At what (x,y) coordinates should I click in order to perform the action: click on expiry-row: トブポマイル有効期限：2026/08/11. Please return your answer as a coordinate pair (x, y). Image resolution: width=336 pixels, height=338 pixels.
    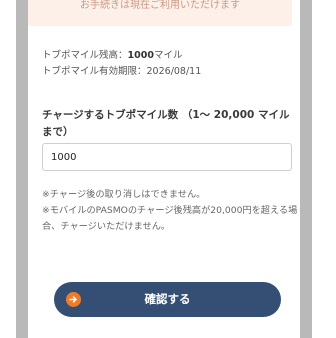
    Looking at the image, I should click on (121, 72).